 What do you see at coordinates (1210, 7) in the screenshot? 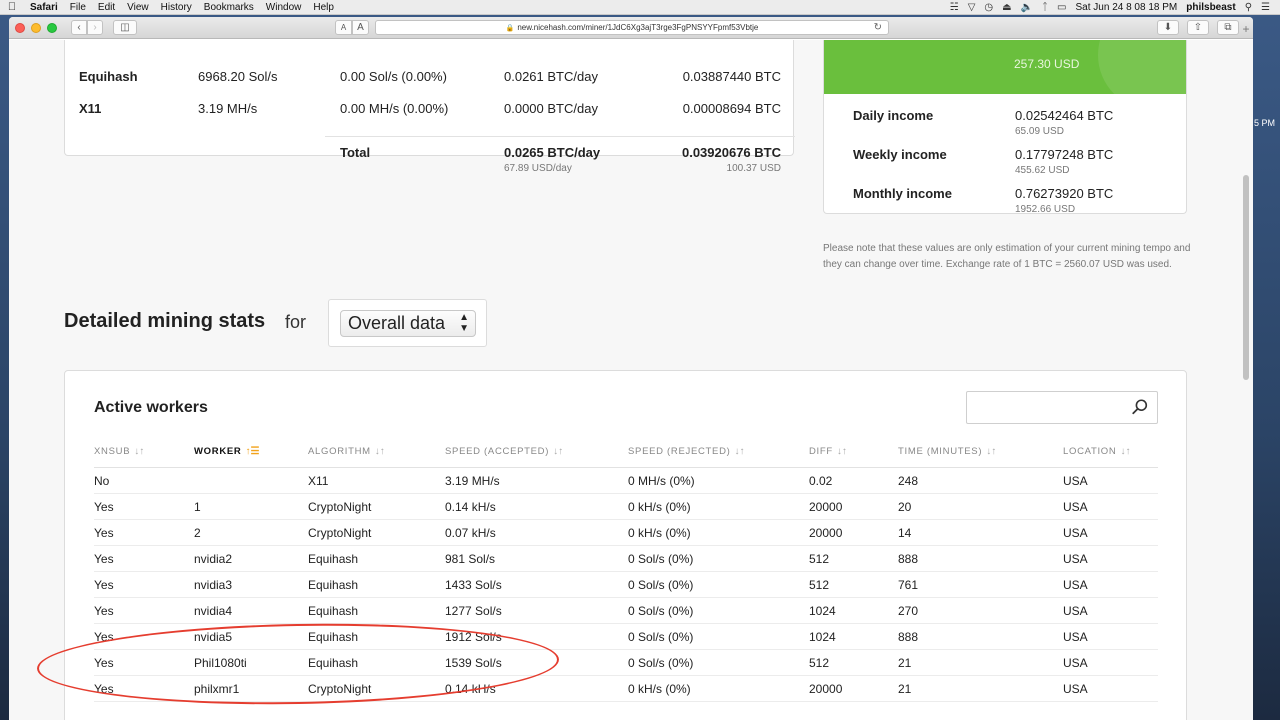
I see `menubar-user: philsbeast` at bounding box center [1210, 7].